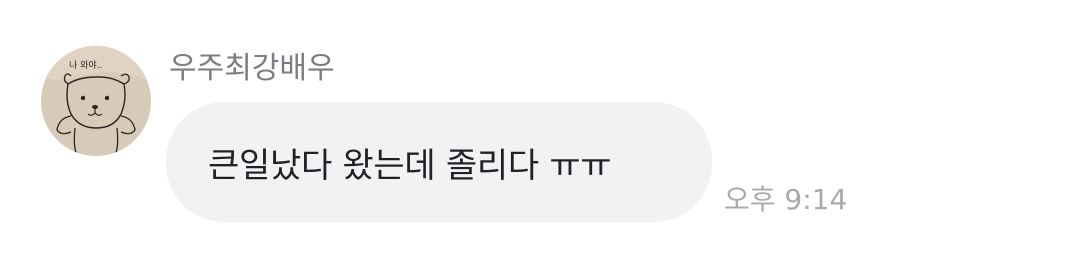 The height and width of the screenshot is (254, 1079). I want to click on bear-drawing-icon: 나 와야.., so click(96, 101).